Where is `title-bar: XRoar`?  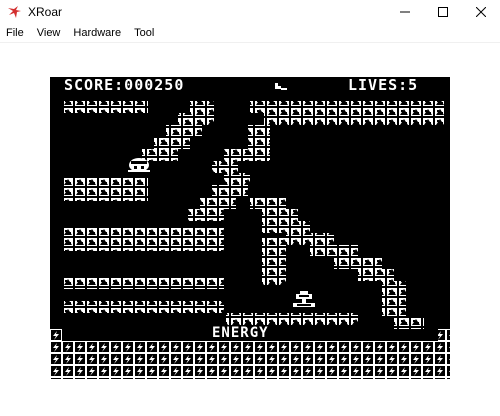 title-bar: XRoar is located at coordinates (250, 12).